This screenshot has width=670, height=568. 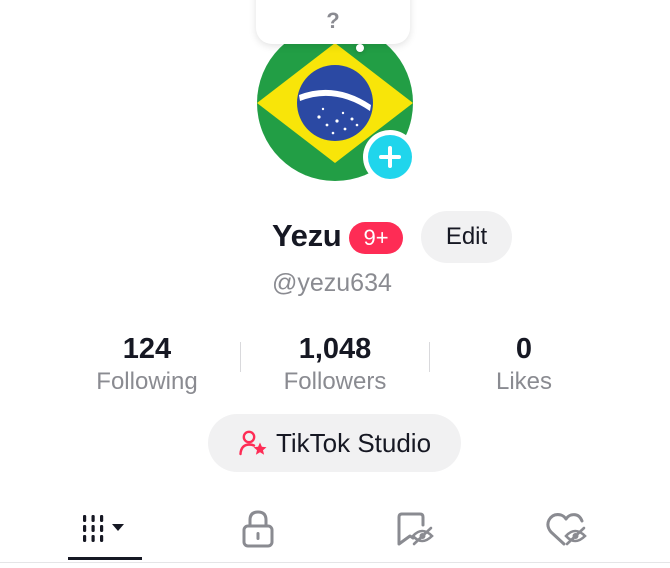 What do you see at coordinates (376, 238) in the screenshot?
I see `notification-badge: 9+` at bounding box center [376, 238].